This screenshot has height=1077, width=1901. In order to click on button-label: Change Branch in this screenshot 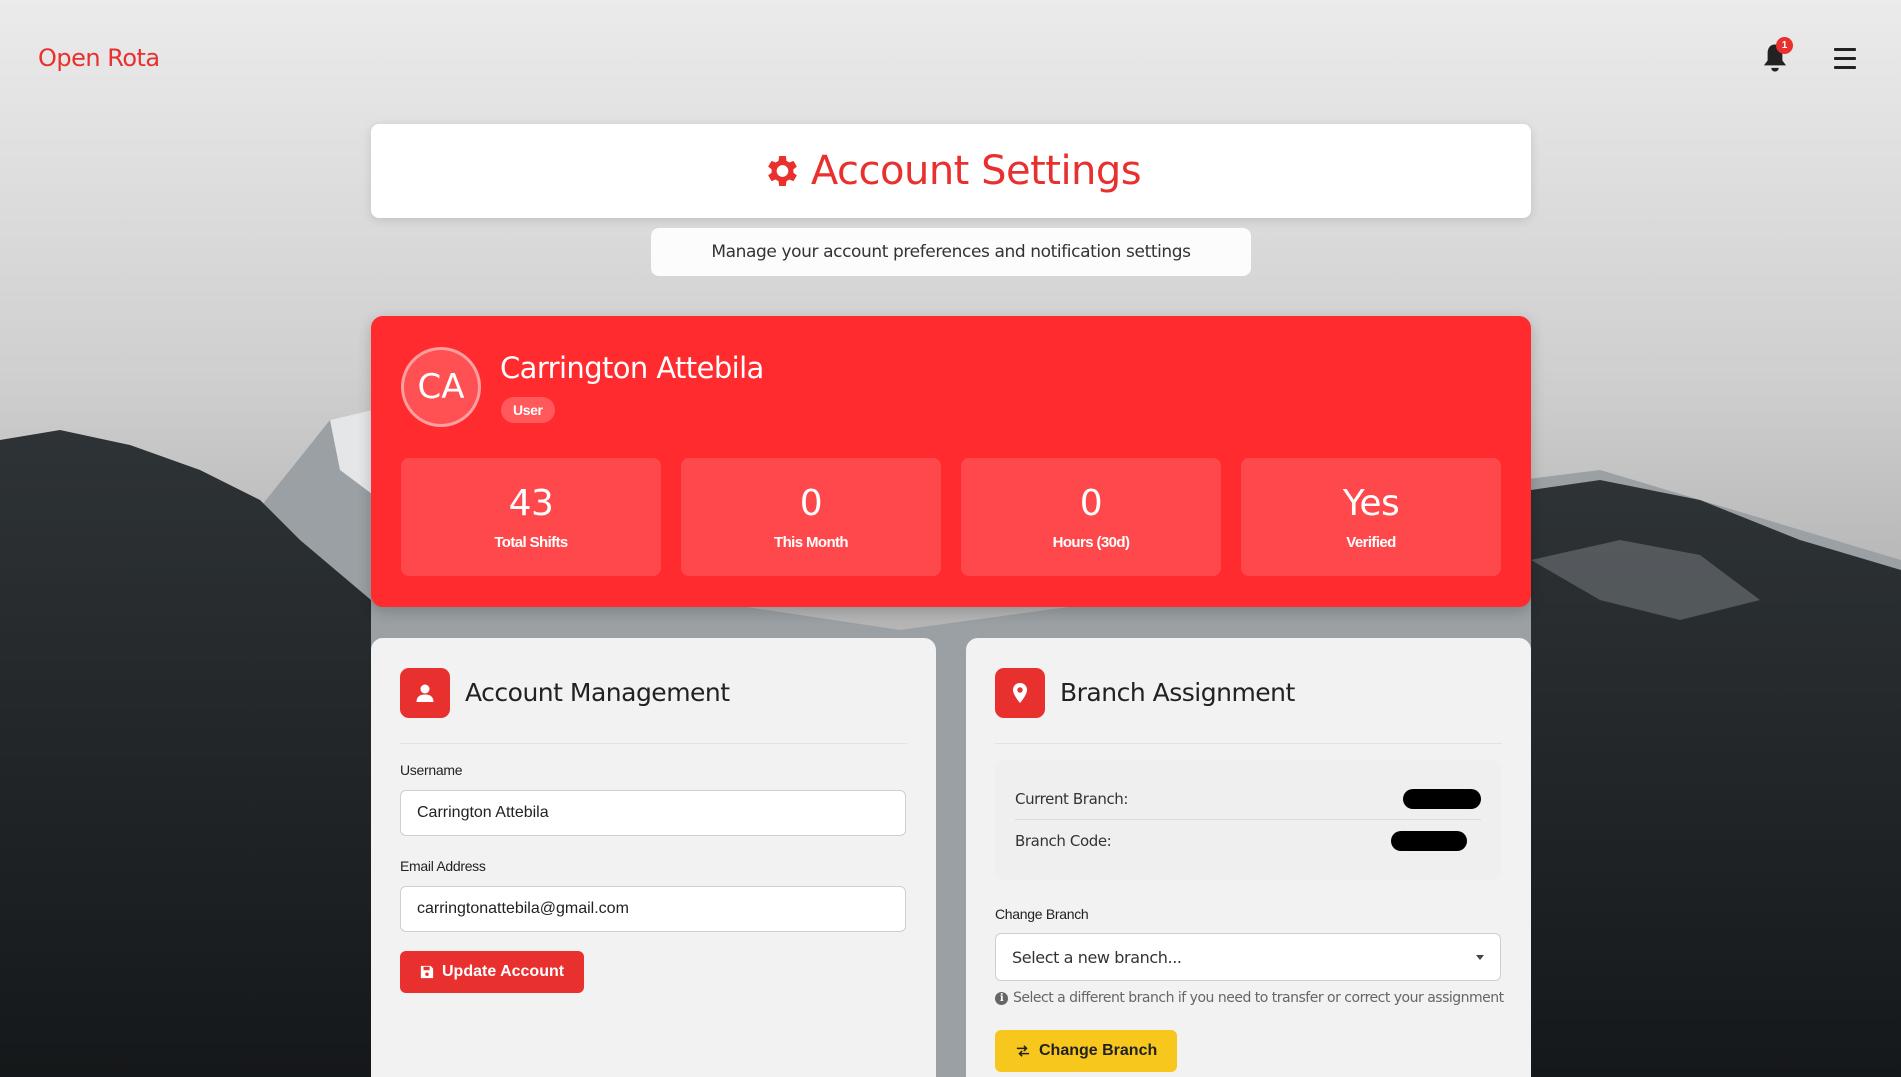, I will do `click(1098, 1050)`.